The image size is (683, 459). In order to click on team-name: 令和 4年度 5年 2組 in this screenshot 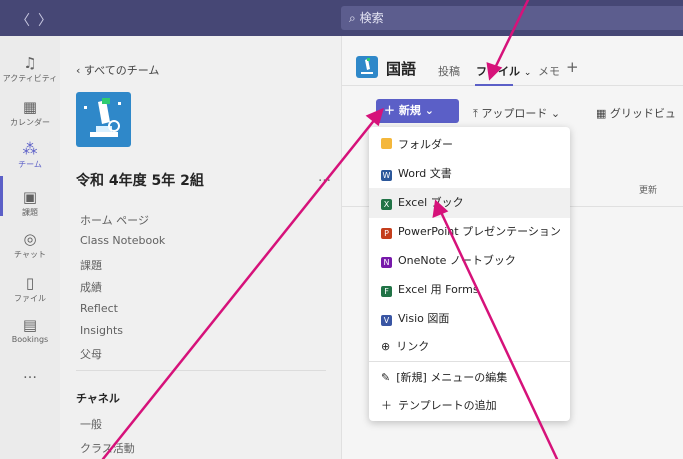, I will do `click(140, 181)`.